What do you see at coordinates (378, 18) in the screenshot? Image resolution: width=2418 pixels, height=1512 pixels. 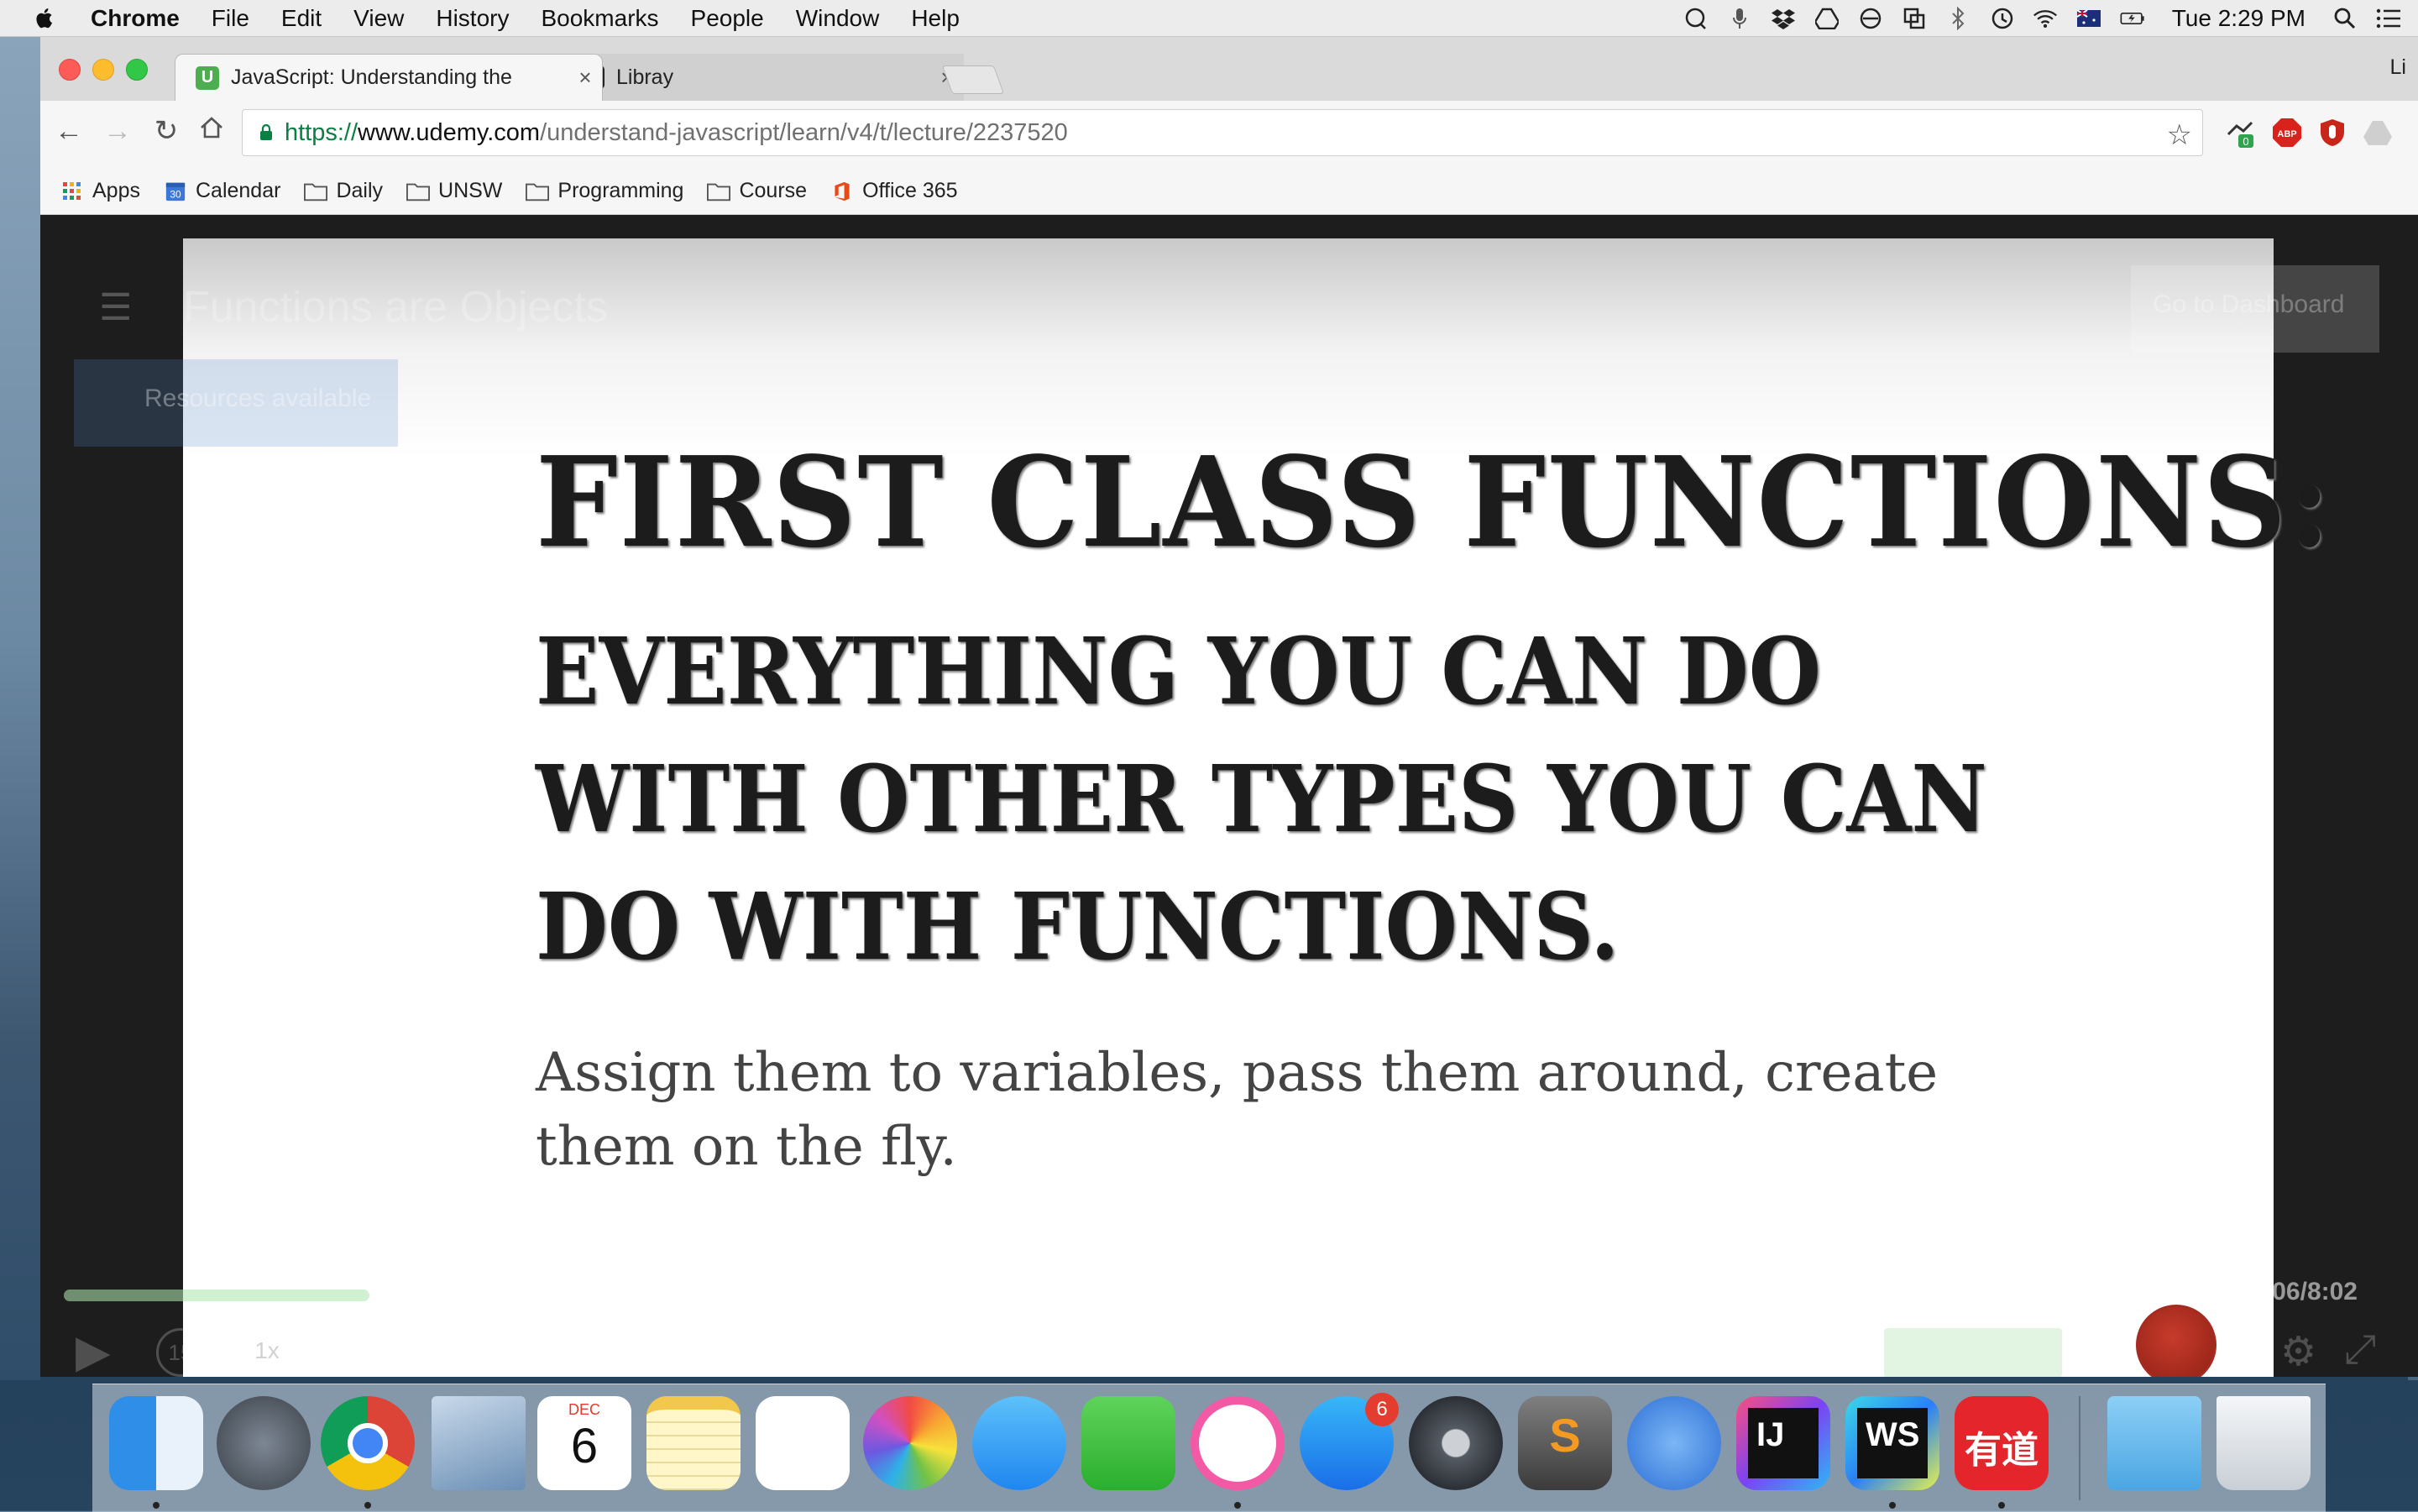 I see `menu-view: View` at bounding box center [378, 18].